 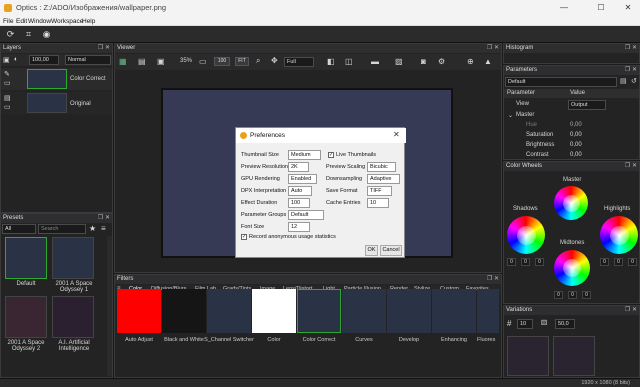 What do you see at coordinates (399, 61) in the screenshot?
I see `mask-icon: ▨` at bounding box center [399, 61].